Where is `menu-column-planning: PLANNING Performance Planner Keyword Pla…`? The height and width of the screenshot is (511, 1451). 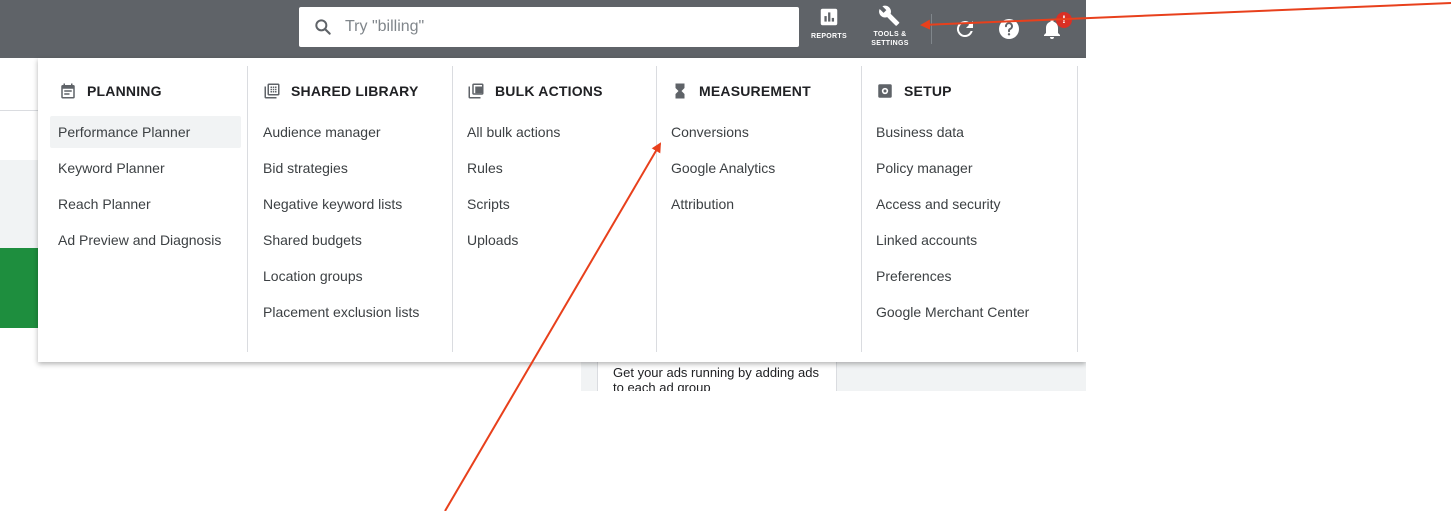
menu-column-planning: PLANNING Performance Planner Keyword Pla… is located at coordinates (143, 209).